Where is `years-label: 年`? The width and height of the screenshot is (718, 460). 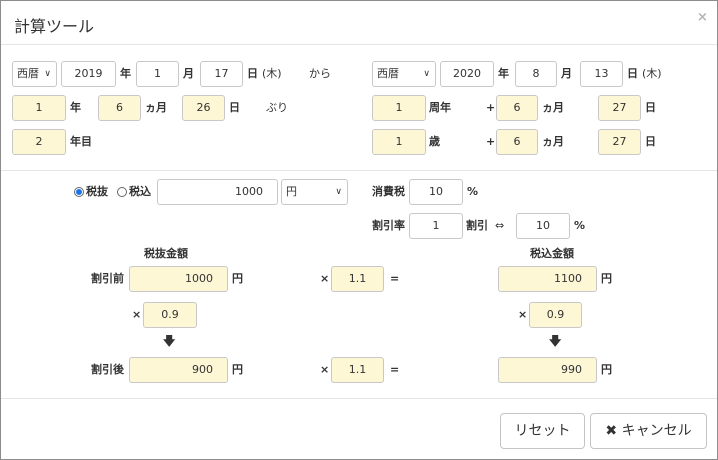 years-label: 年 is located at coordinates (75, 107).